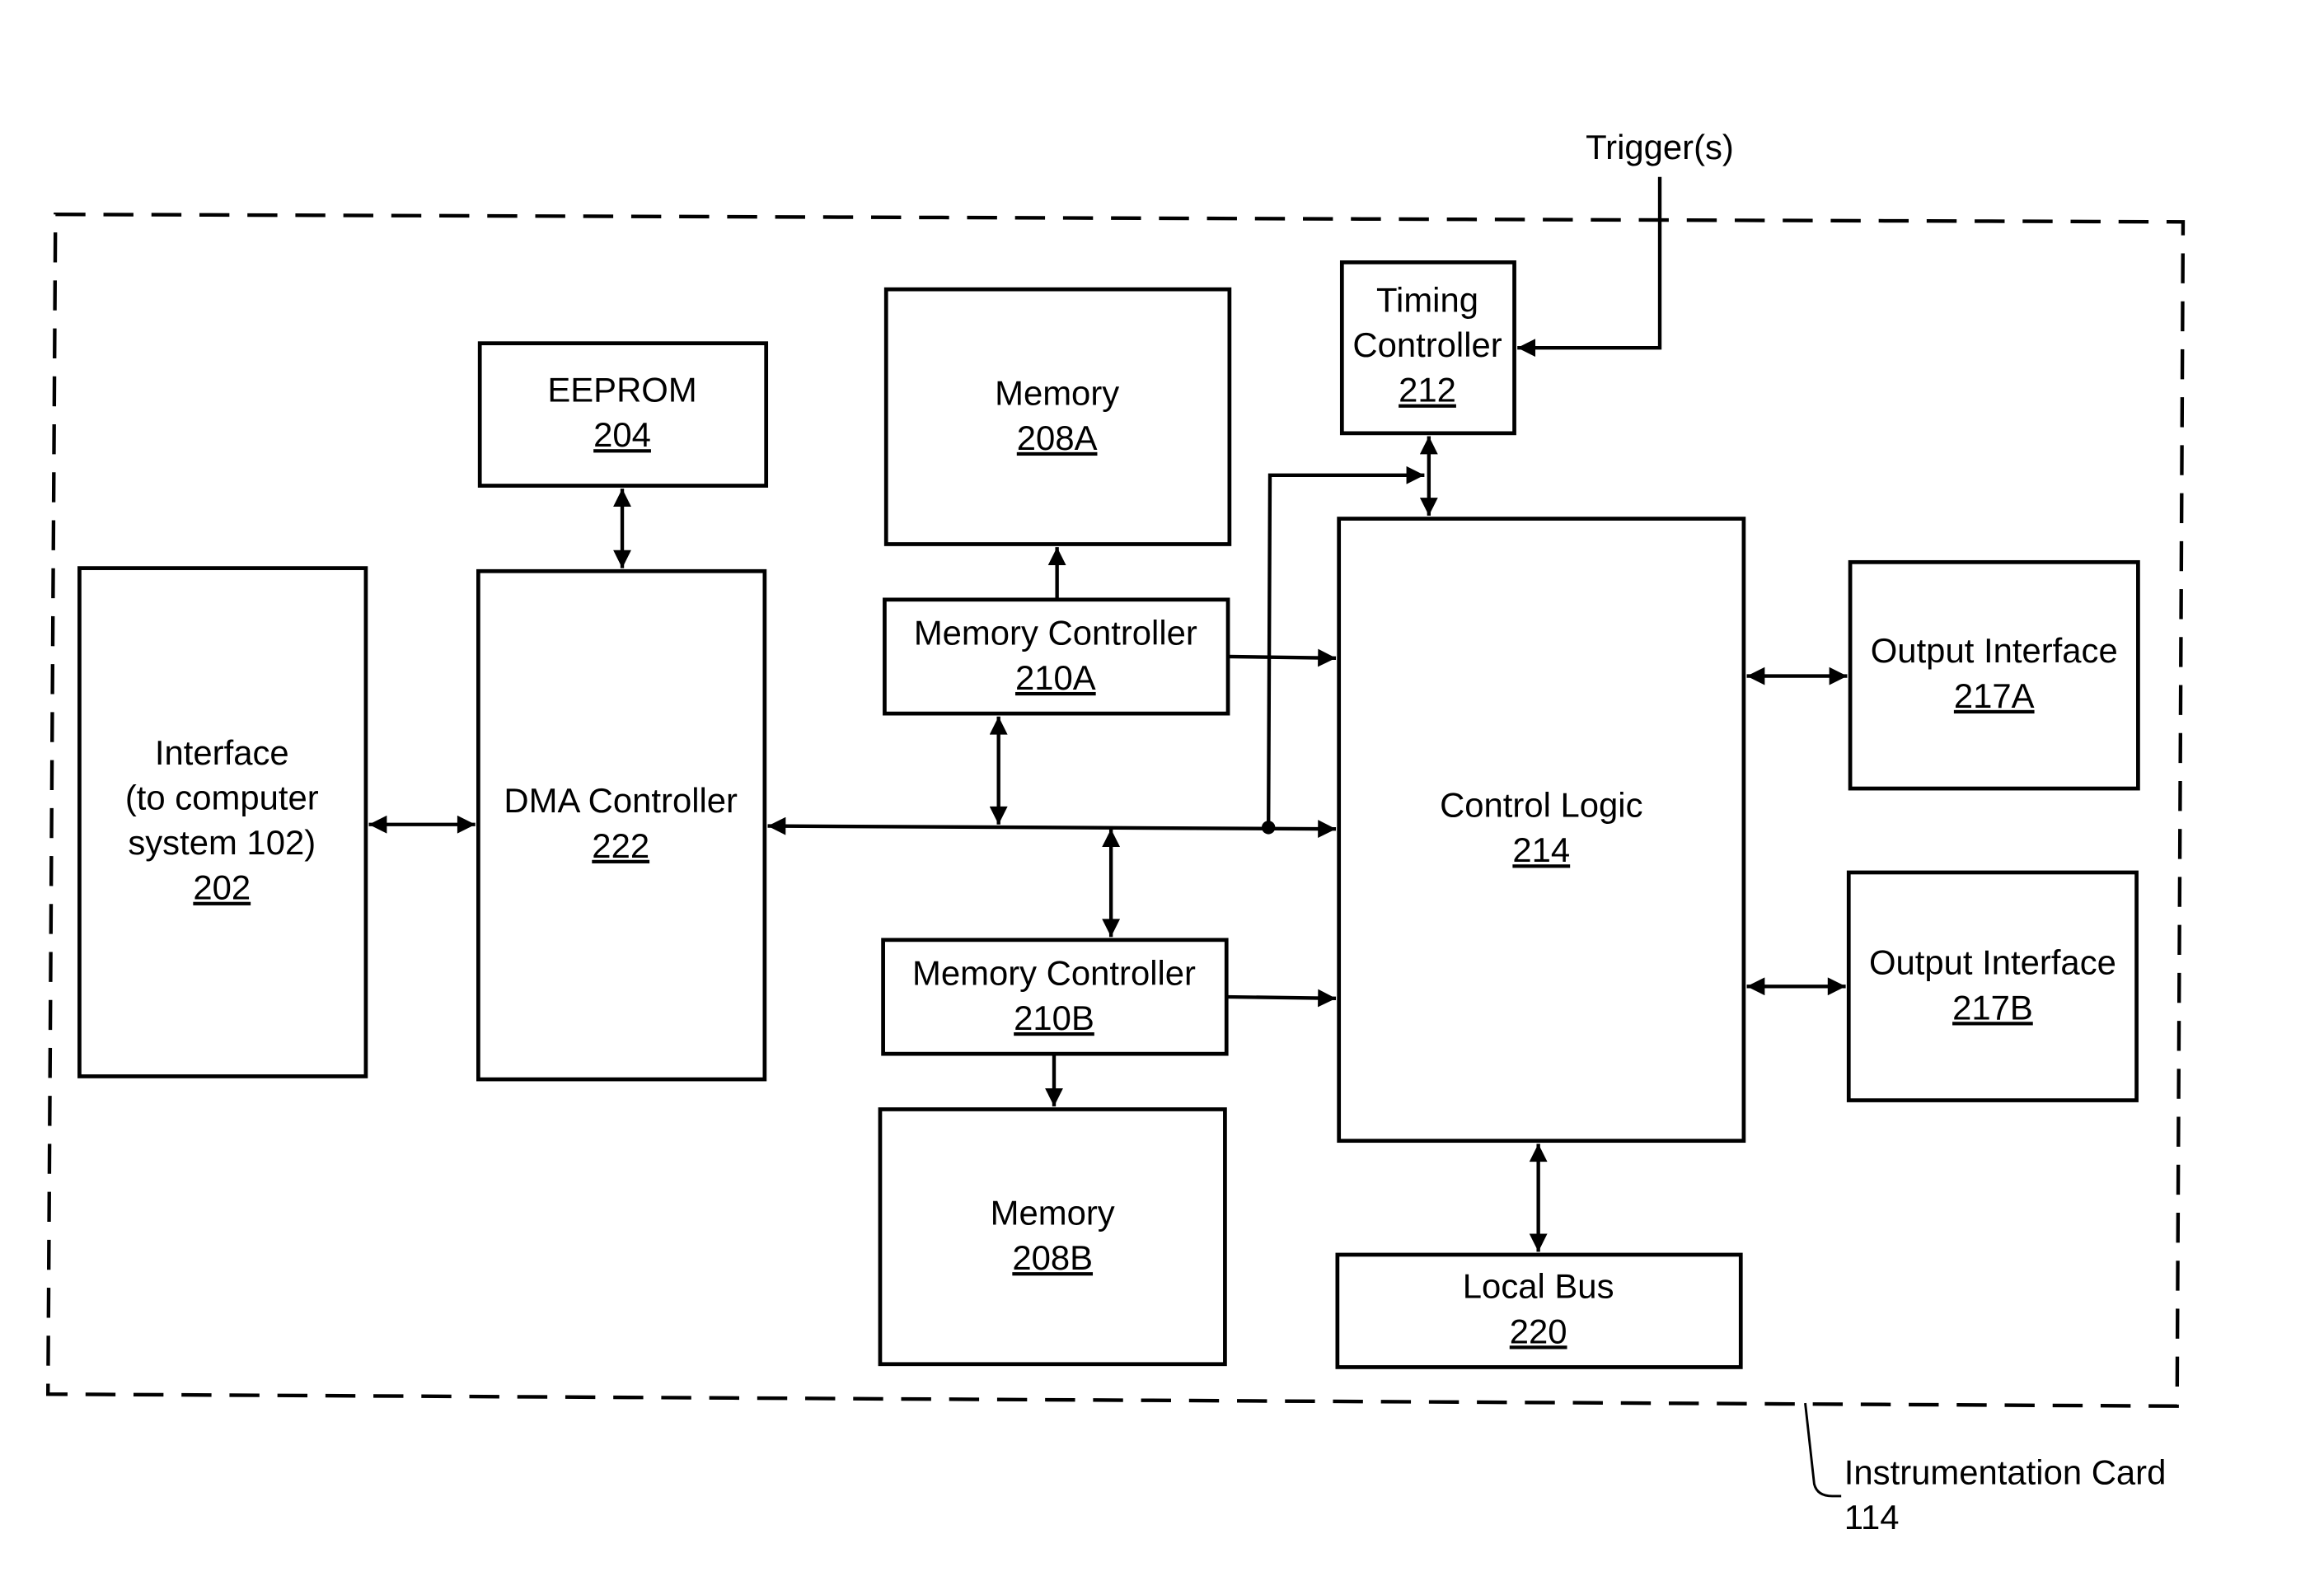 The width and height of the screenshot is (2324, 1595). I want to click on arrow-memctrl-a-control, so click(1282, 657).